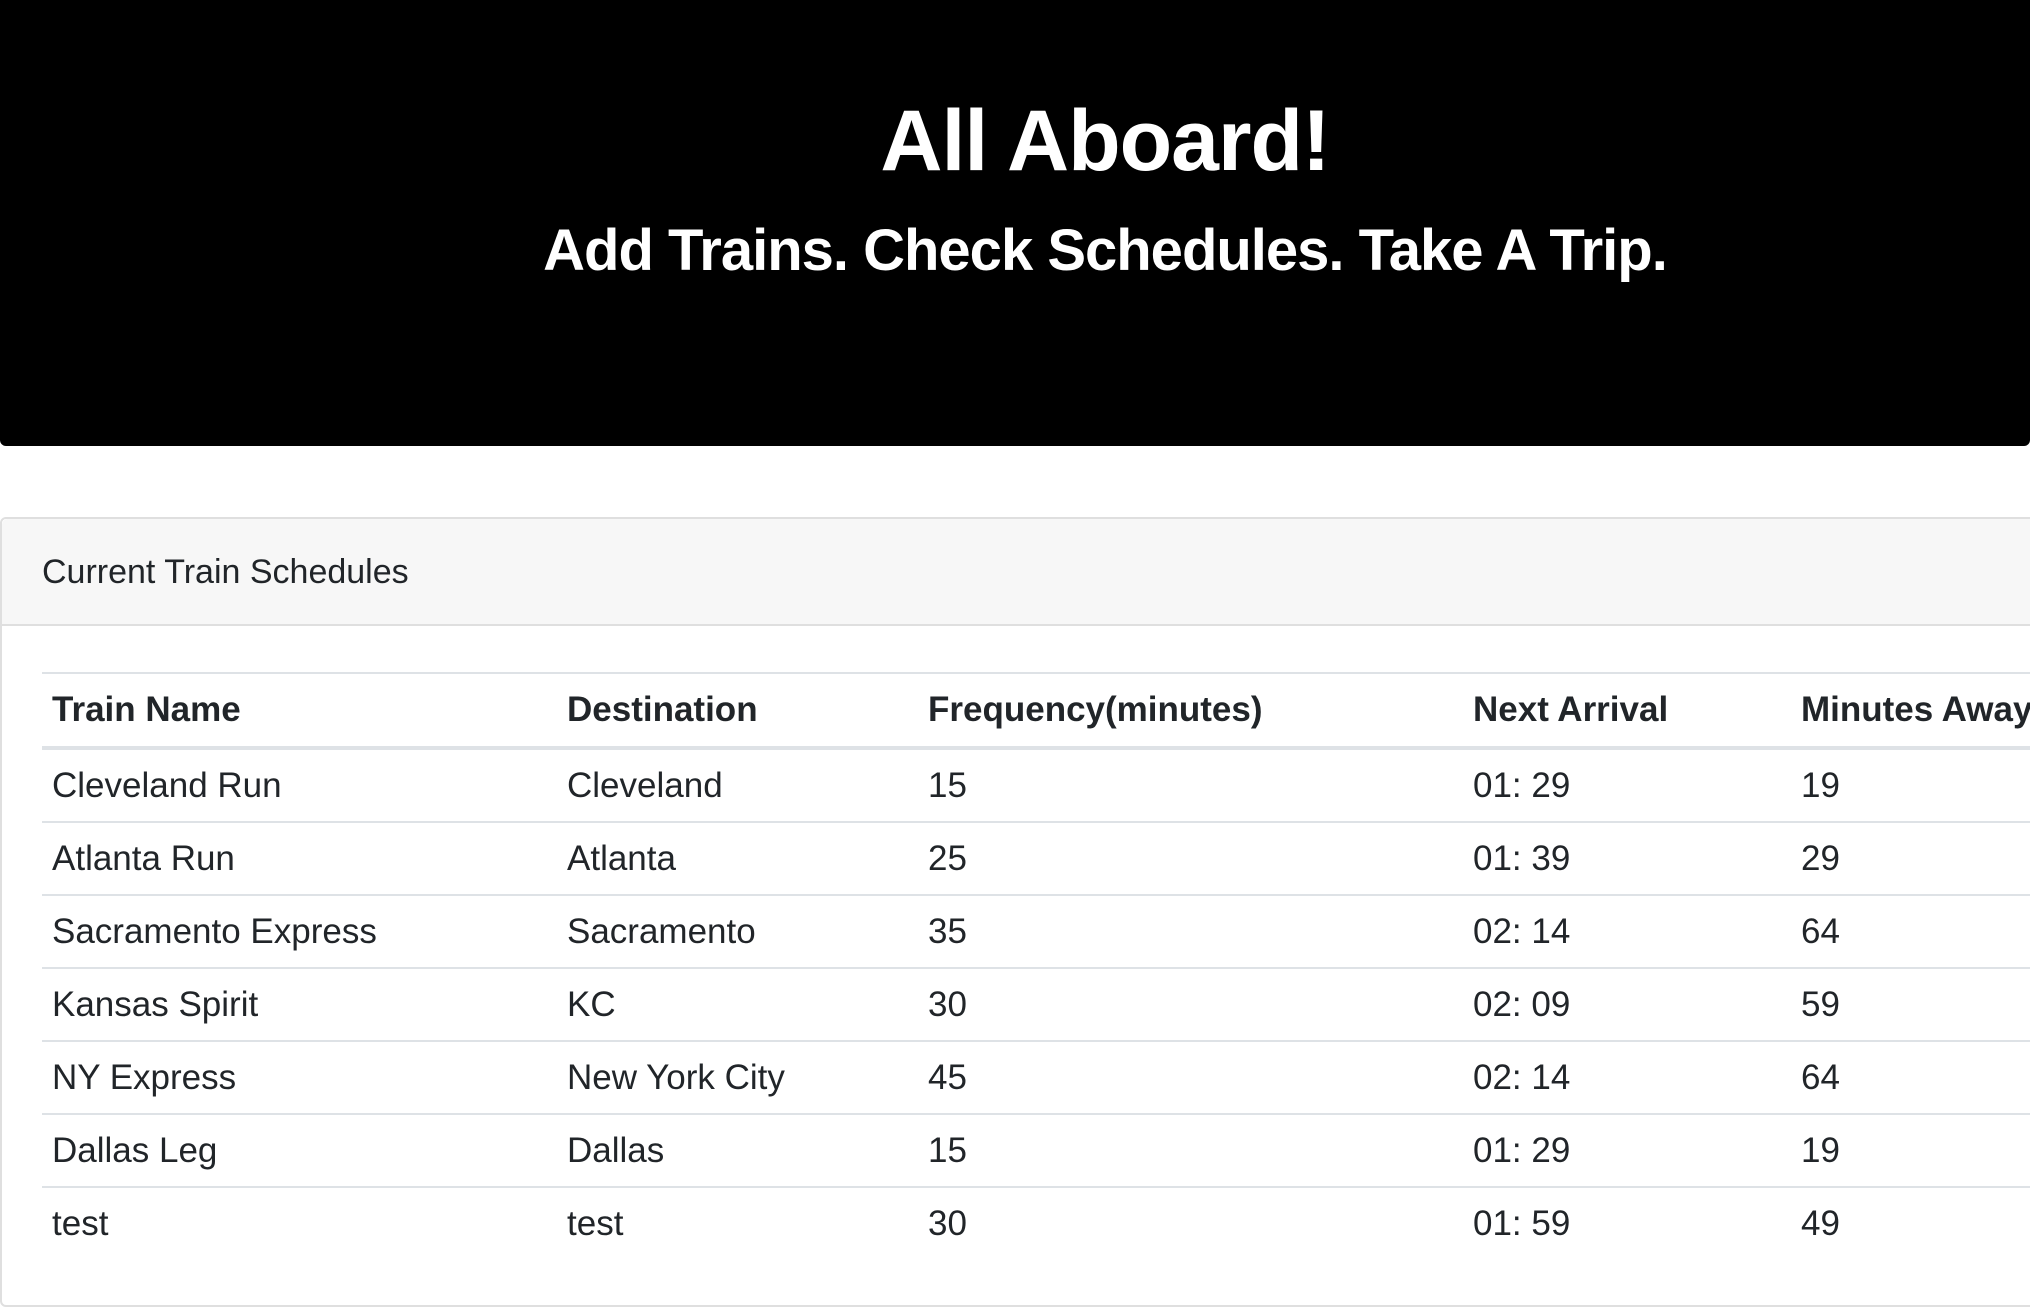 The image size is (2030, 1307). I want to click on destination-cell: Sacramento, so click(737, 931).